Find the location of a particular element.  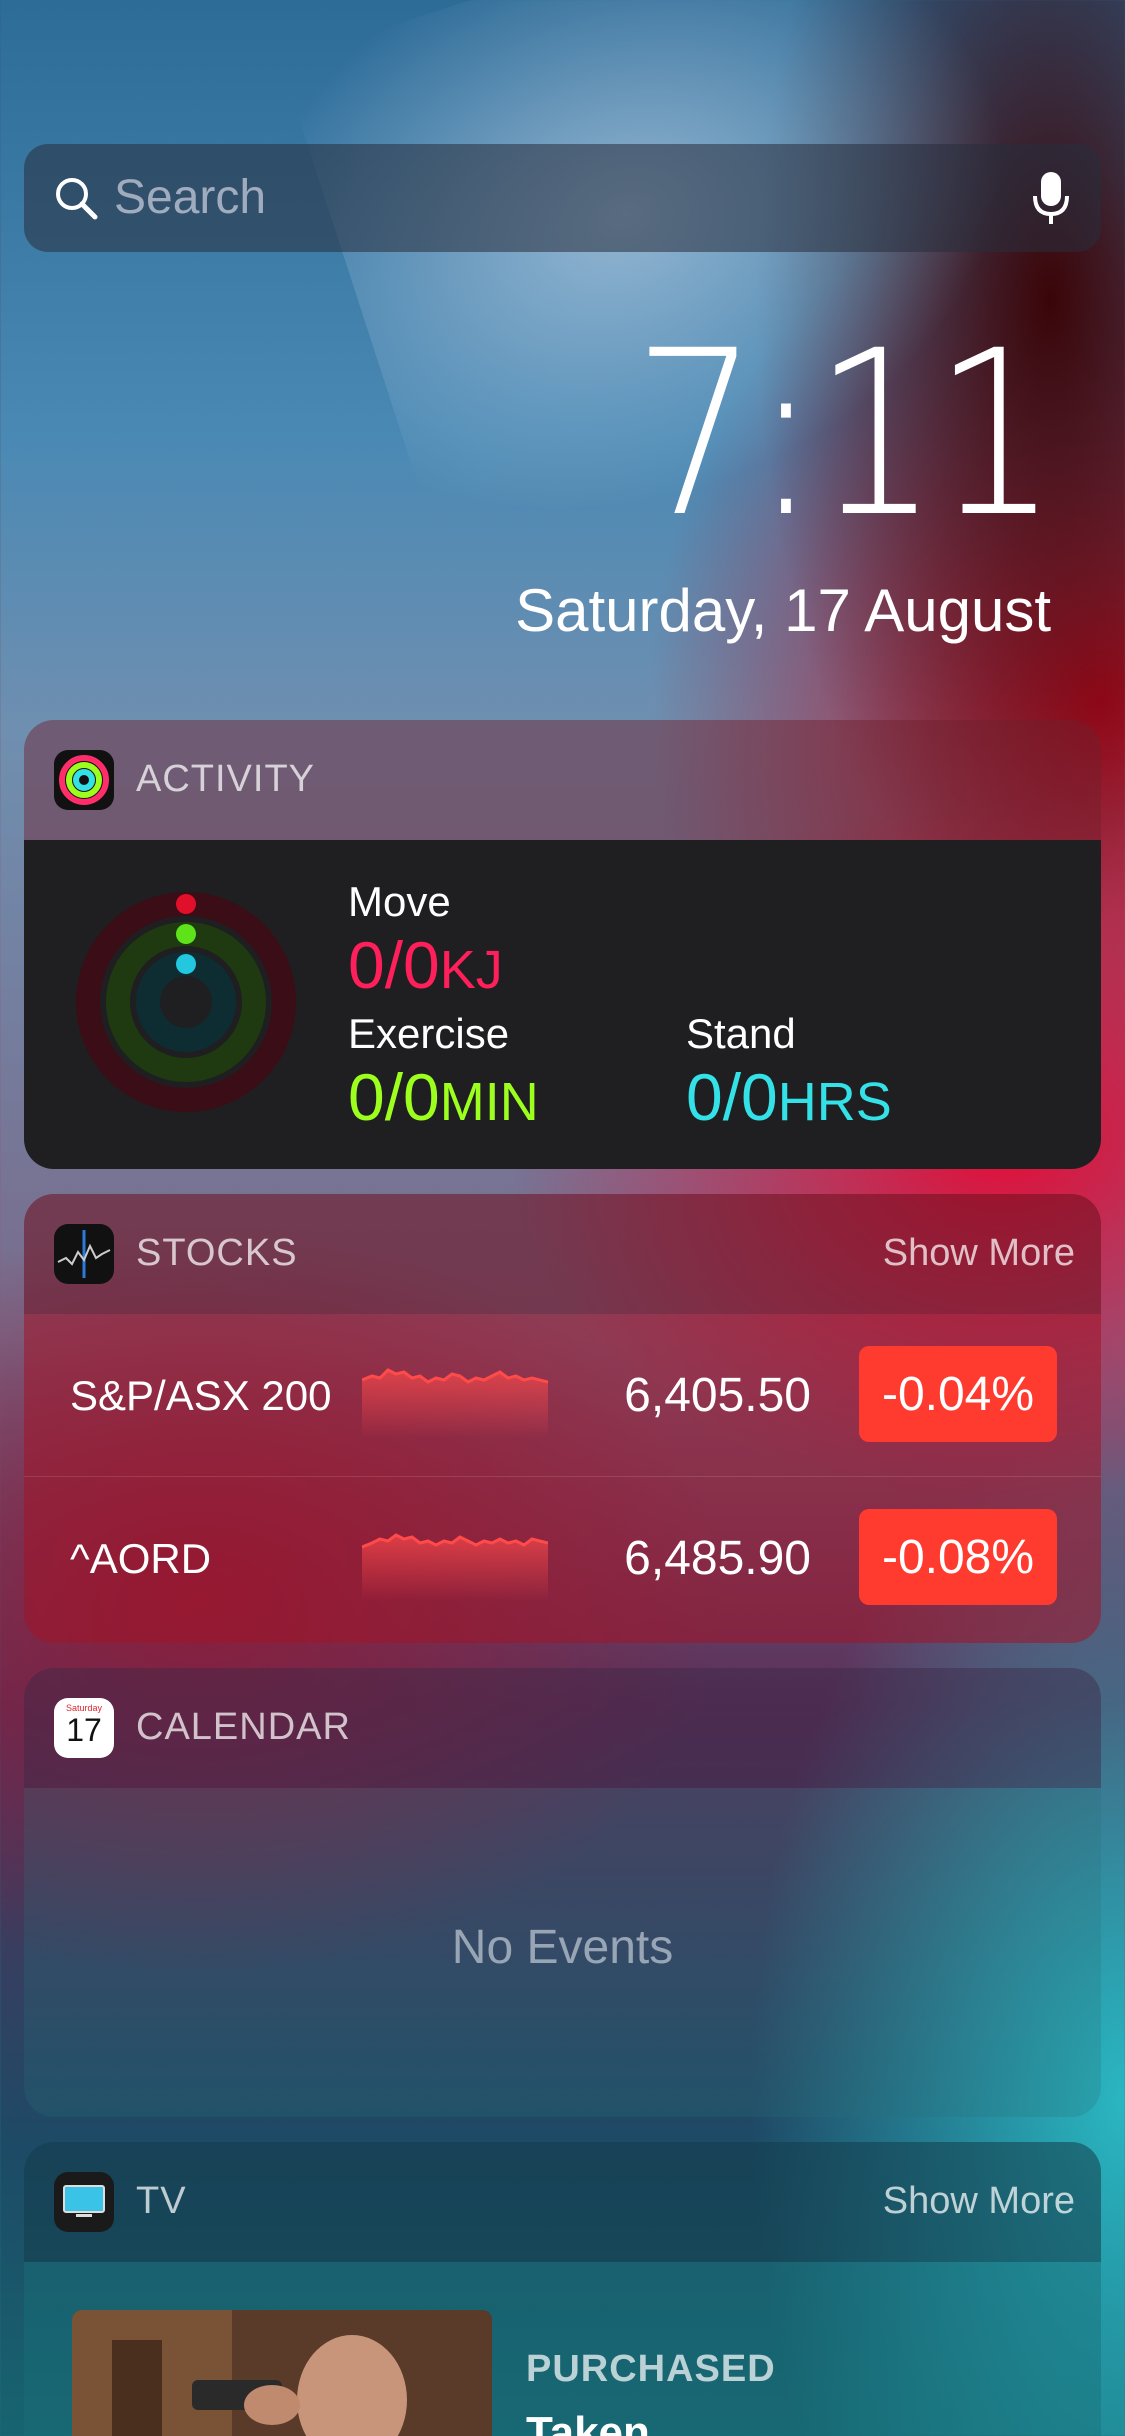

activity-title: ACTIVITY is located at coordinates (226, 779).